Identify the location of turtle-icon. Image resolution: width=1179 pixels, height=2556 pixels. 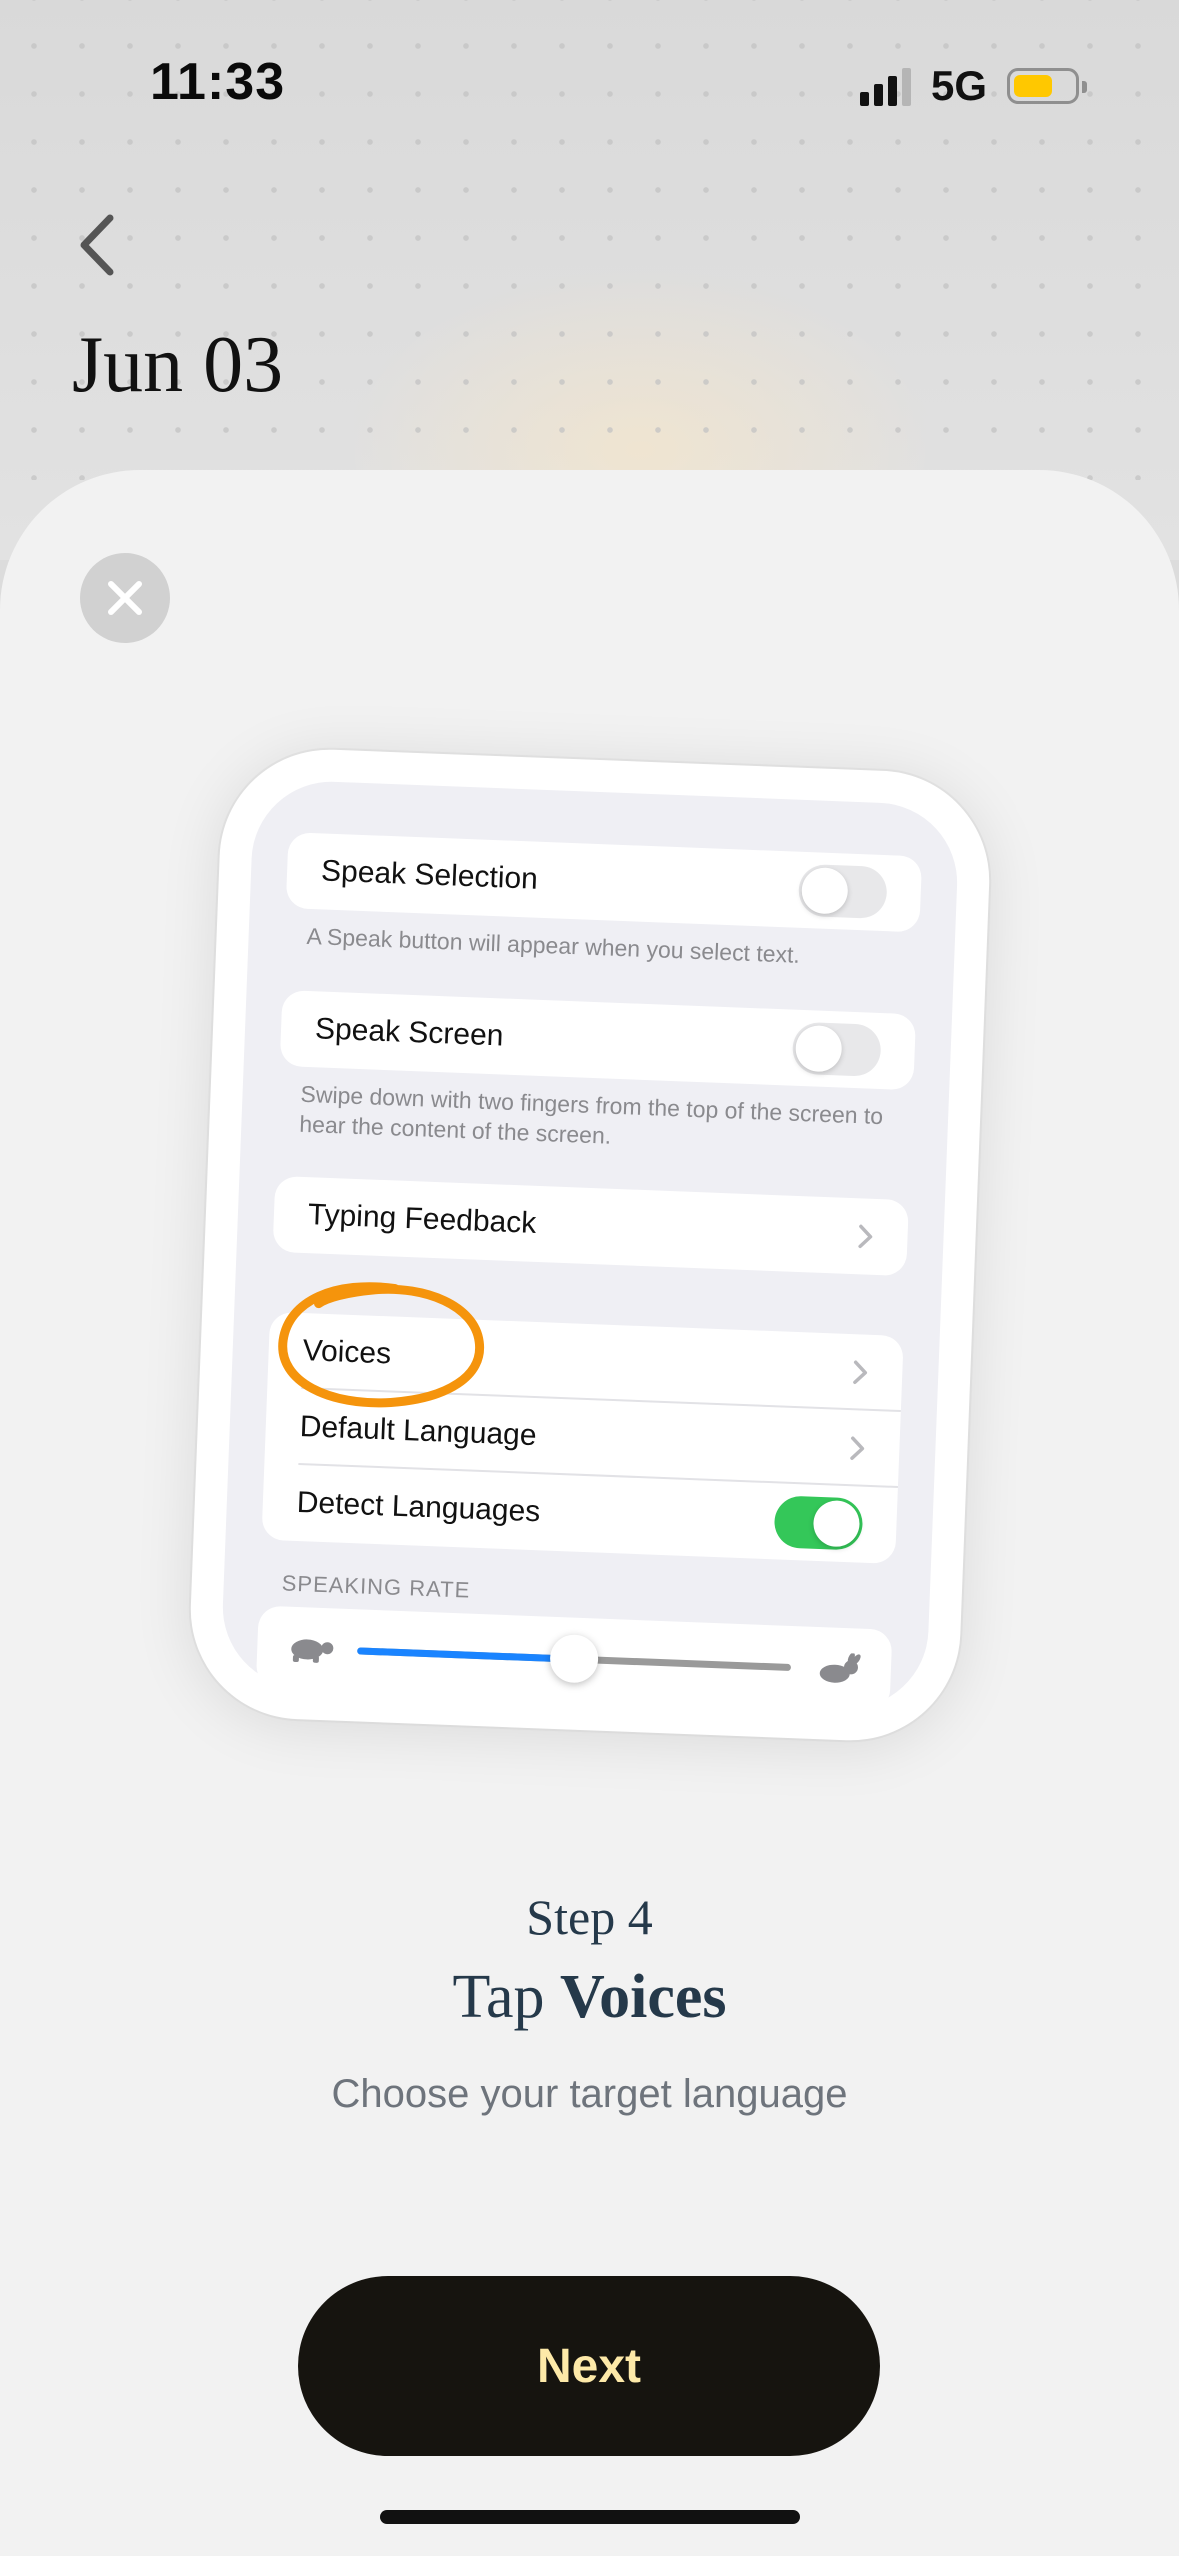
(312, 1651).